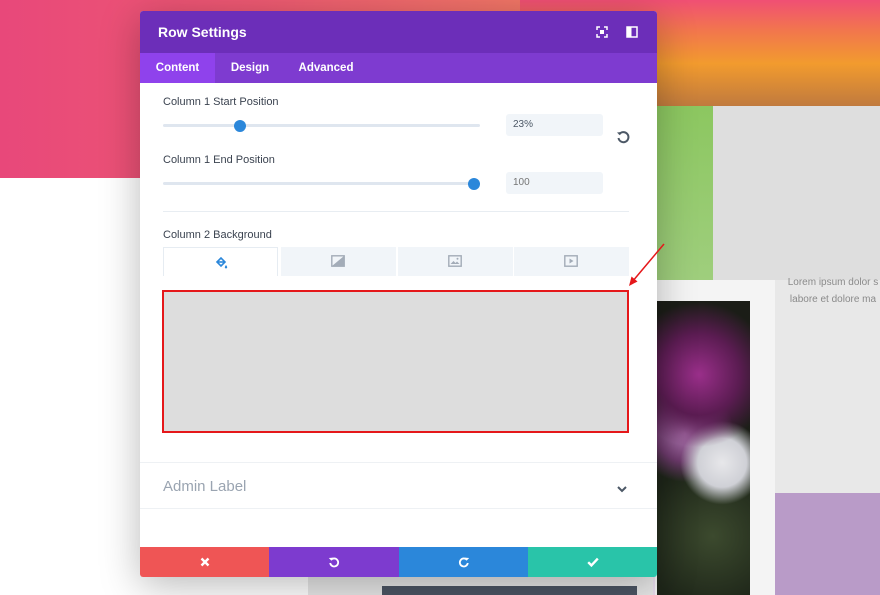 This screenshot has height=595, width=880. Describe the element at coordinates (703, 448) in the screenshot. I see `flower-photo` at that location.